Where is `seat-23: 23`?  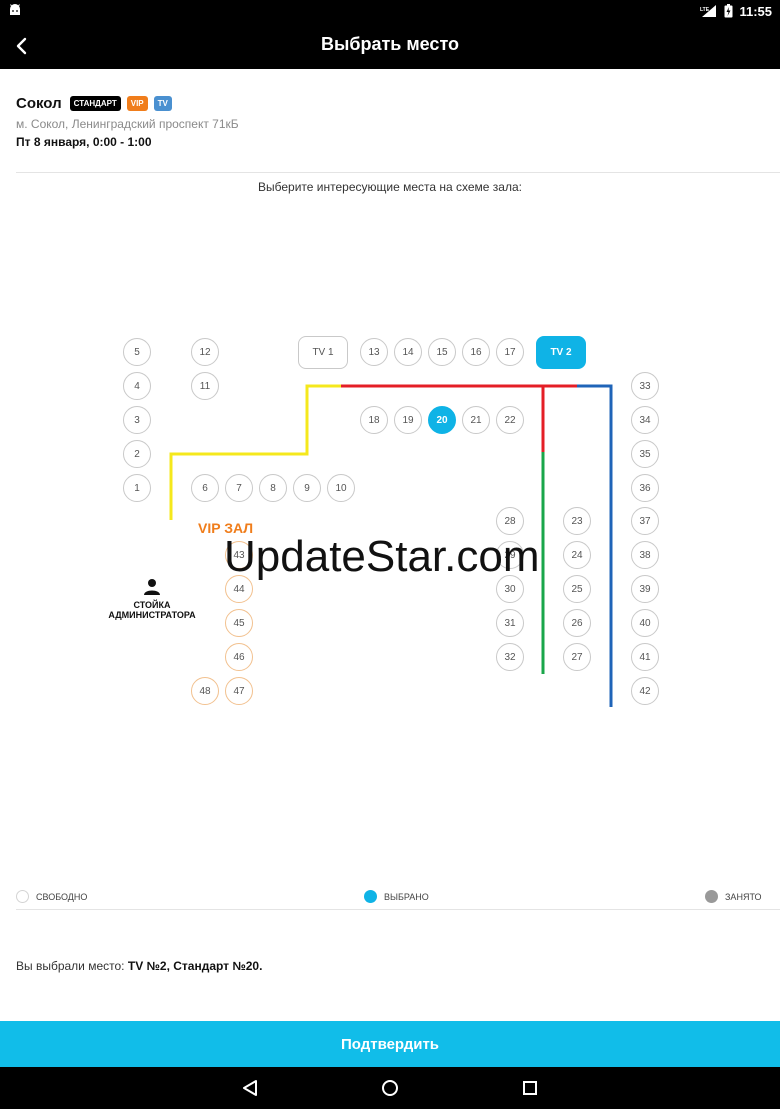
seat-23: 23 is located at coordinates (577, 521).